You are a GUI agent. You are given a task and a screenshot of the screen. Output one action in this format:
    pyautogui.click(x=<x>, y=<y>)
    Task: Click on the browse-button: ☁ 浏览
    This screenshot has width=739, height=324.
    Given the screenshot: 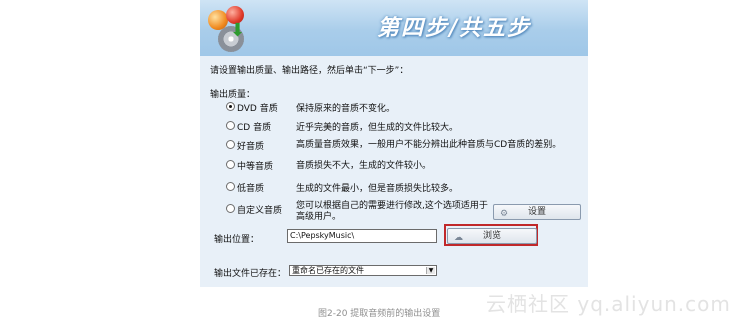 What is the action you would take?
    pyautogui.click(x=492, y=236)
    